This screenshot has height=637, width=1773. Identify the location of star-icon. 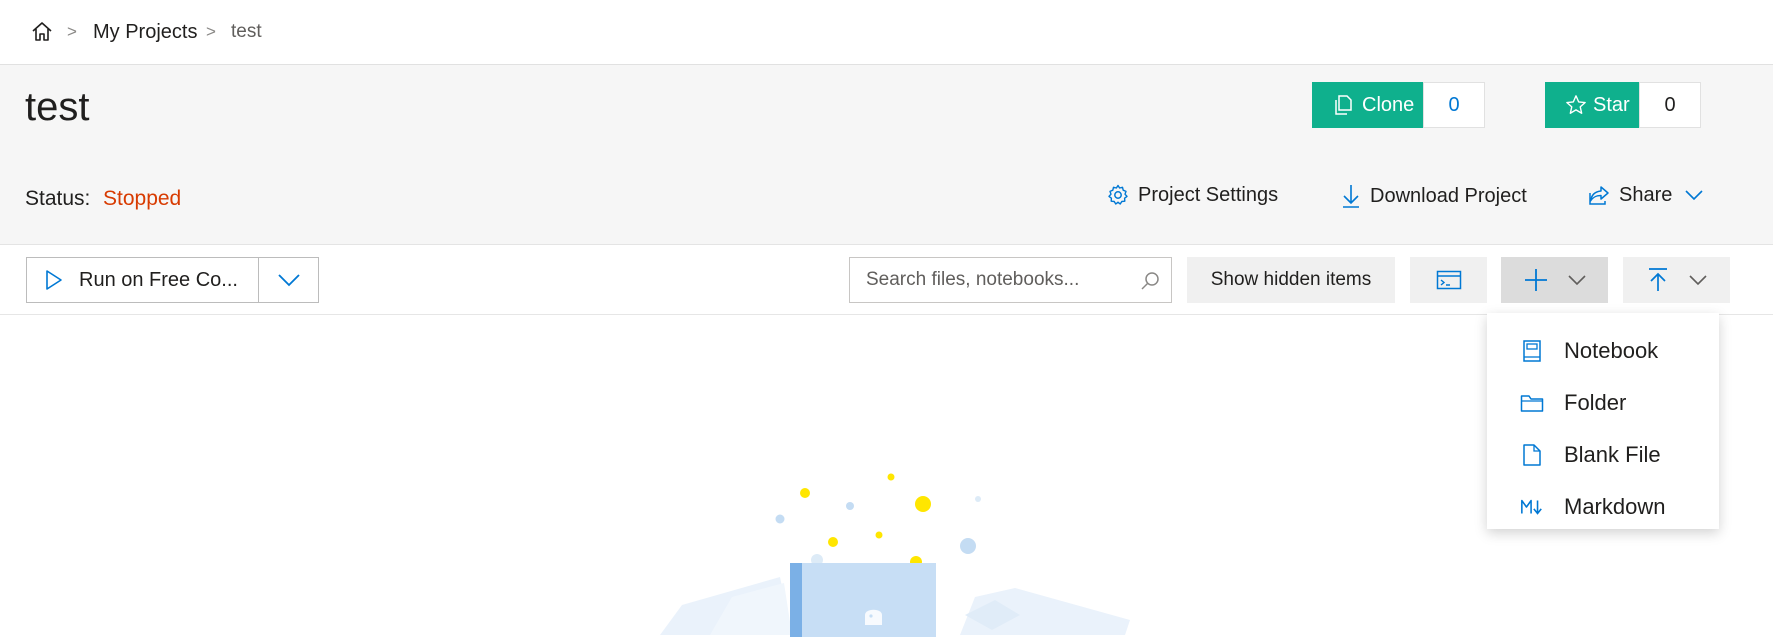
(1576, 105).